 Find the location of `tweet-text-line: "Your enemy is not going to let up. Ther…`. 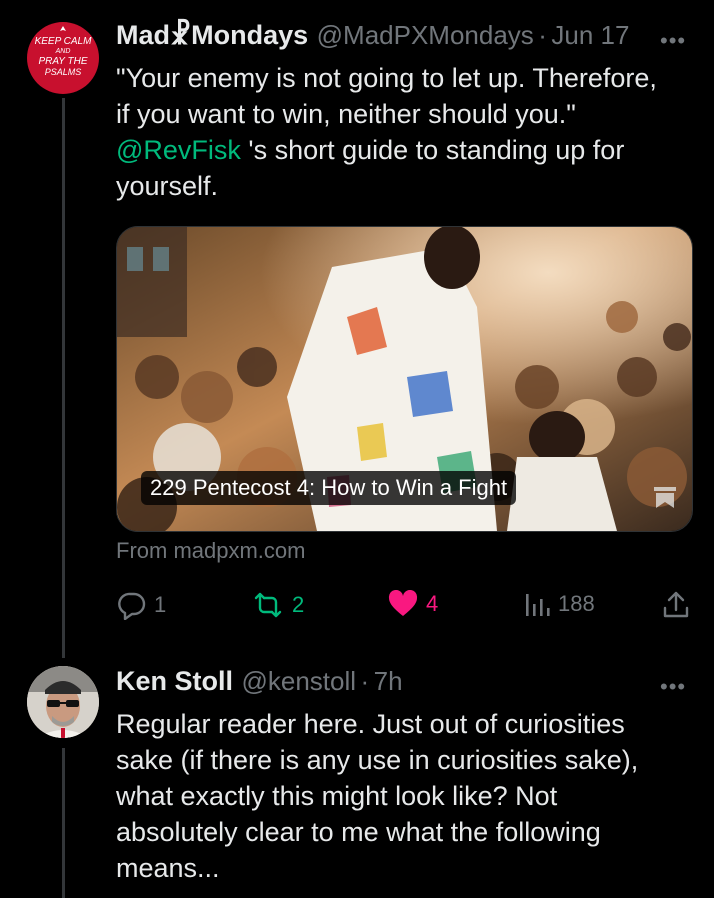

tweet-text-line: "Your enemy is not going to let up. Ther… is located at coordinates (386, 78).